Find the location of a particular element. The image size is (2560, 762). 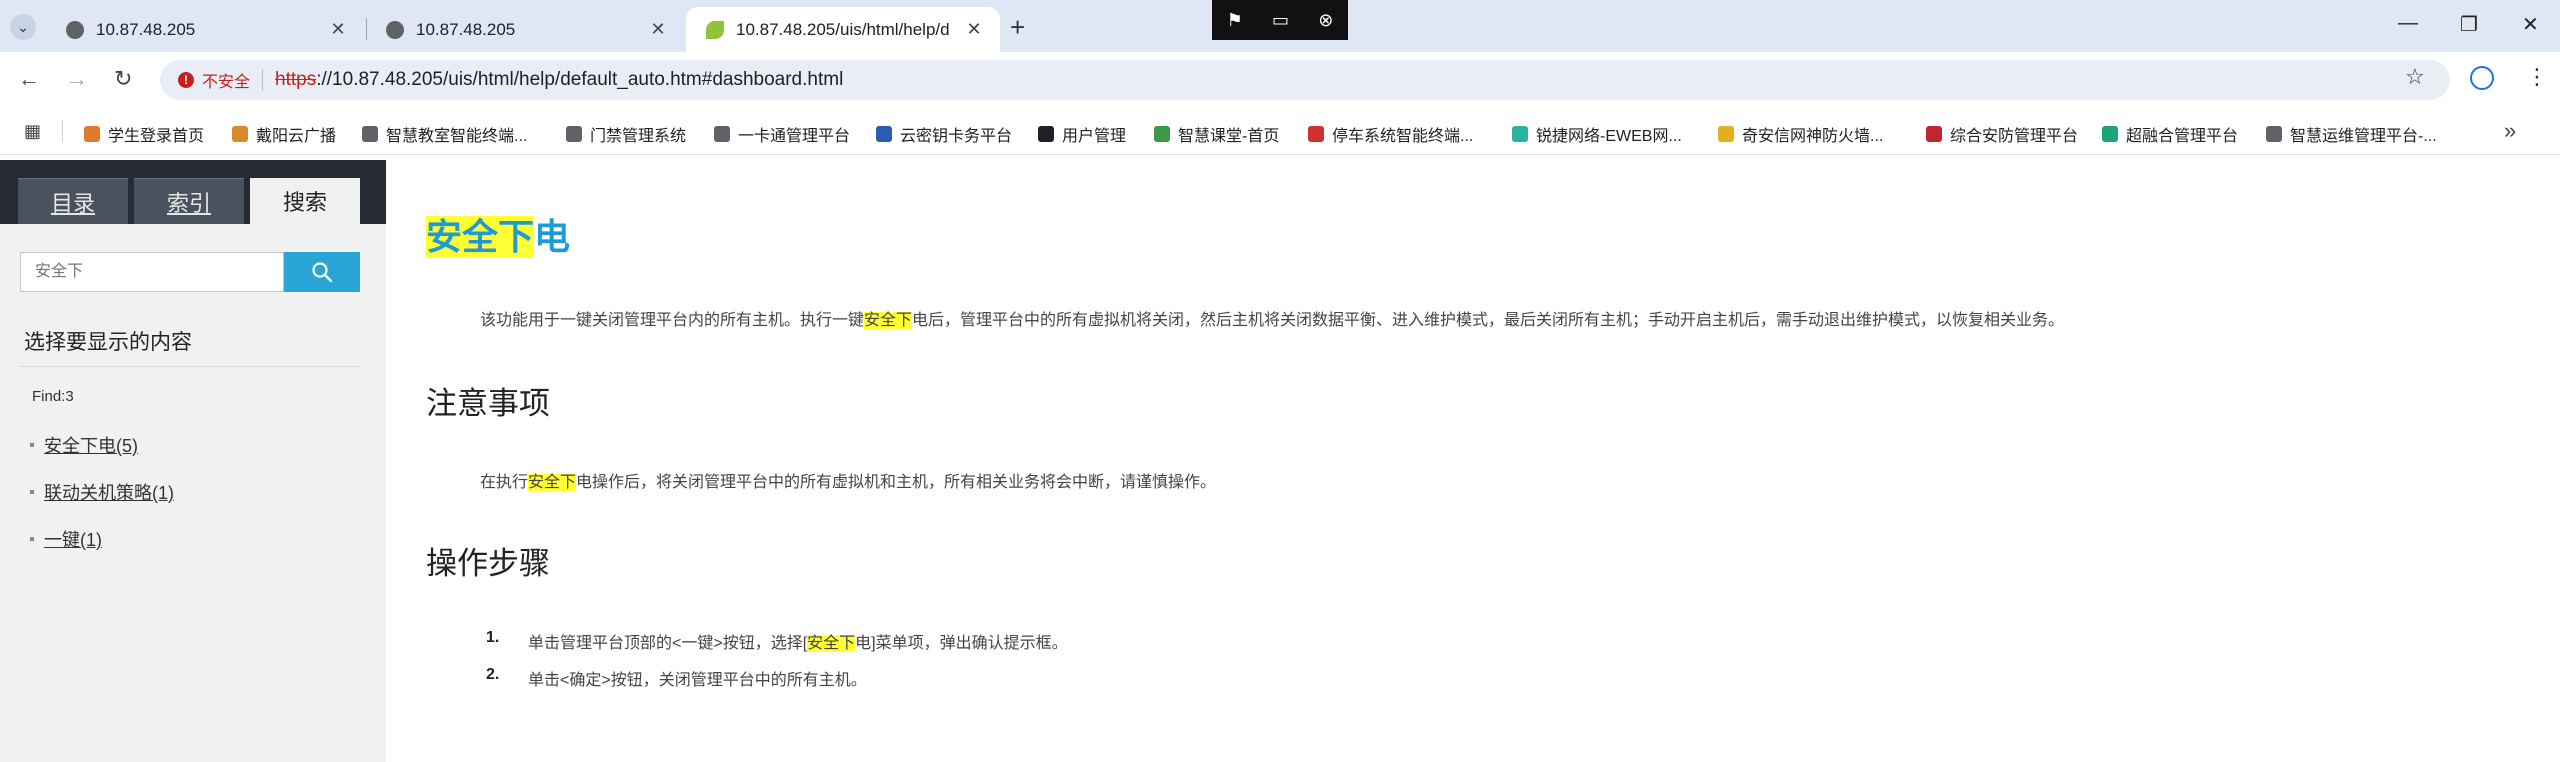

browser-tab-2: 10.87.48.205 ✕ is located at coordinates (525, 29).